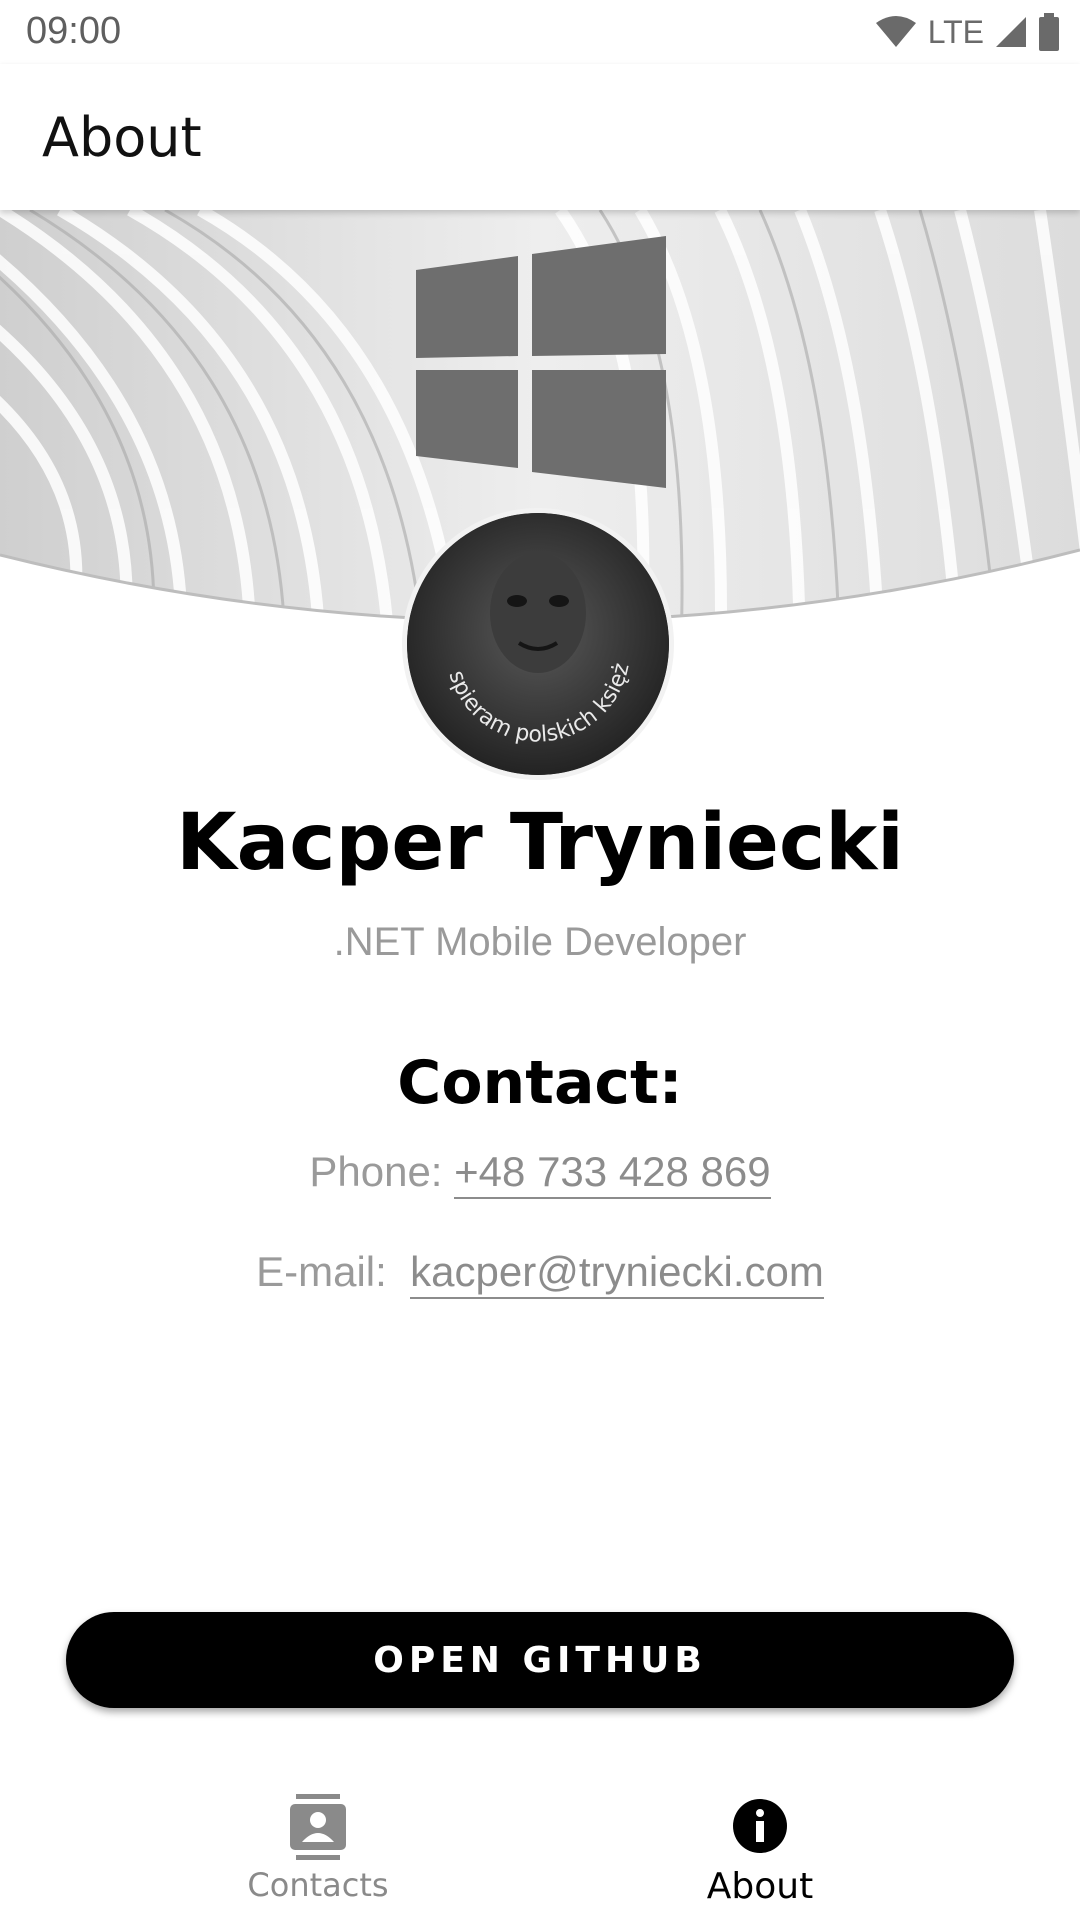 The height and width of the screenshot is (1920, 1080). I want to click on cell-signal-icon, so click(1011, 32).